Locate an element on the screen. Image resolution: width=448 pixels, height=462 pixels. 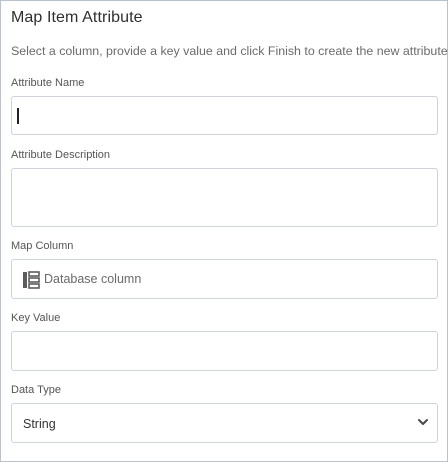
chevron-down-icon is located at coordinates (423, 422).